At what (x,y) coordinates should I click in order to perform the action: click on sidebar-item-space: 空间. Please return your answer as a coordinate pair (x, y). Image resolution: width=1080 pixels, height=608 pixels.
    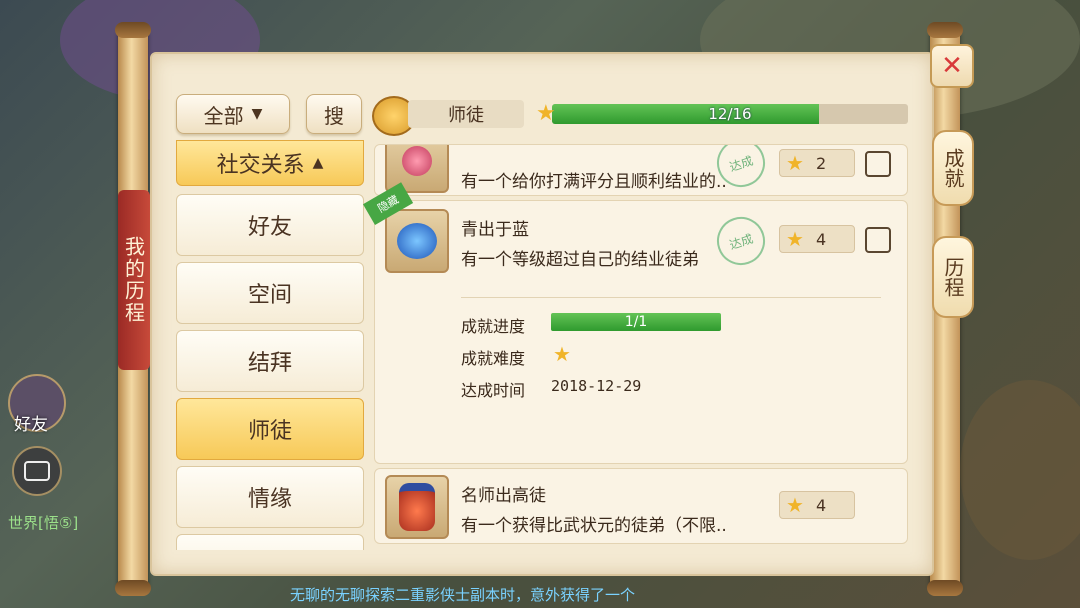
    Looking at the image, I should click on (270, 293).